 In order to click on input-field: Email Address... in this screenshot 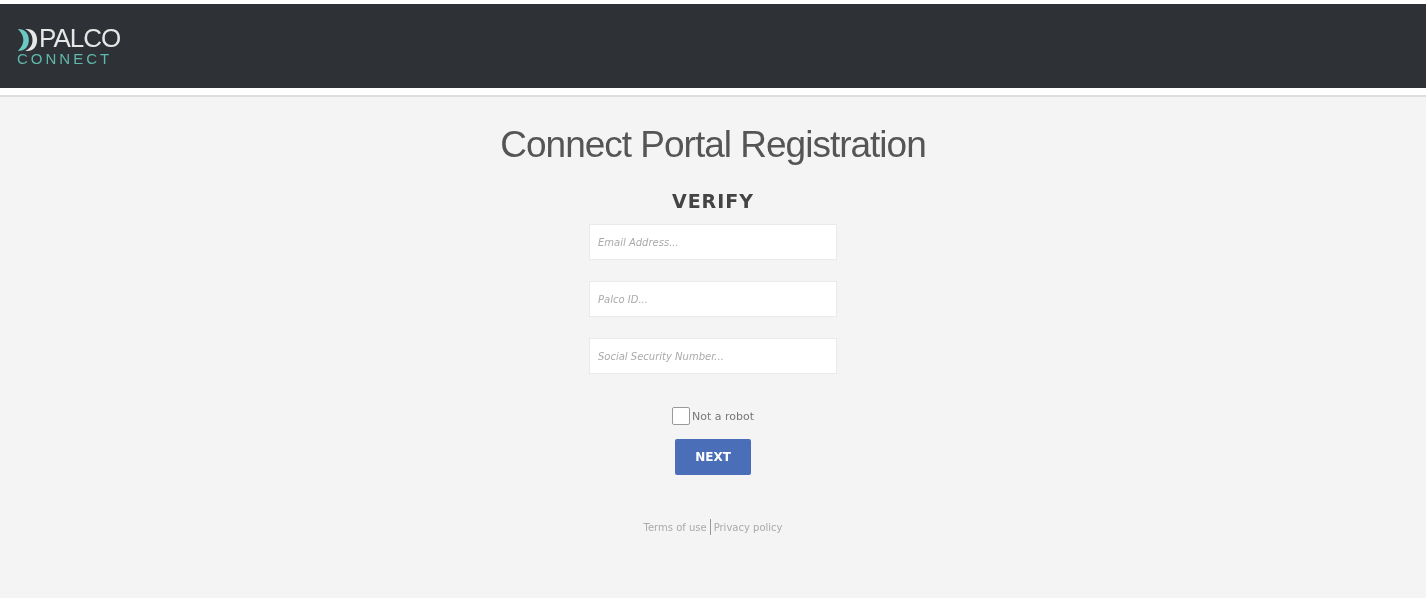, I will do `click(713, 242)`.